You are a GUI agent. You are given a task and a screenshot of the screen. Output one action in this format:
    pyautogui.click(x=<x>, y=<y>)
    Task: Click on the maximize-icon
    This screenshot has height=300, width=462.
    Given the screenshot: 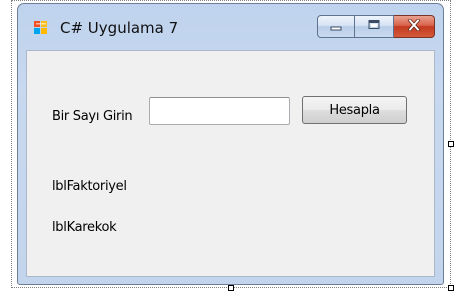 What is the action you would take?
    pyautogui.click(x=374, y=27)
    